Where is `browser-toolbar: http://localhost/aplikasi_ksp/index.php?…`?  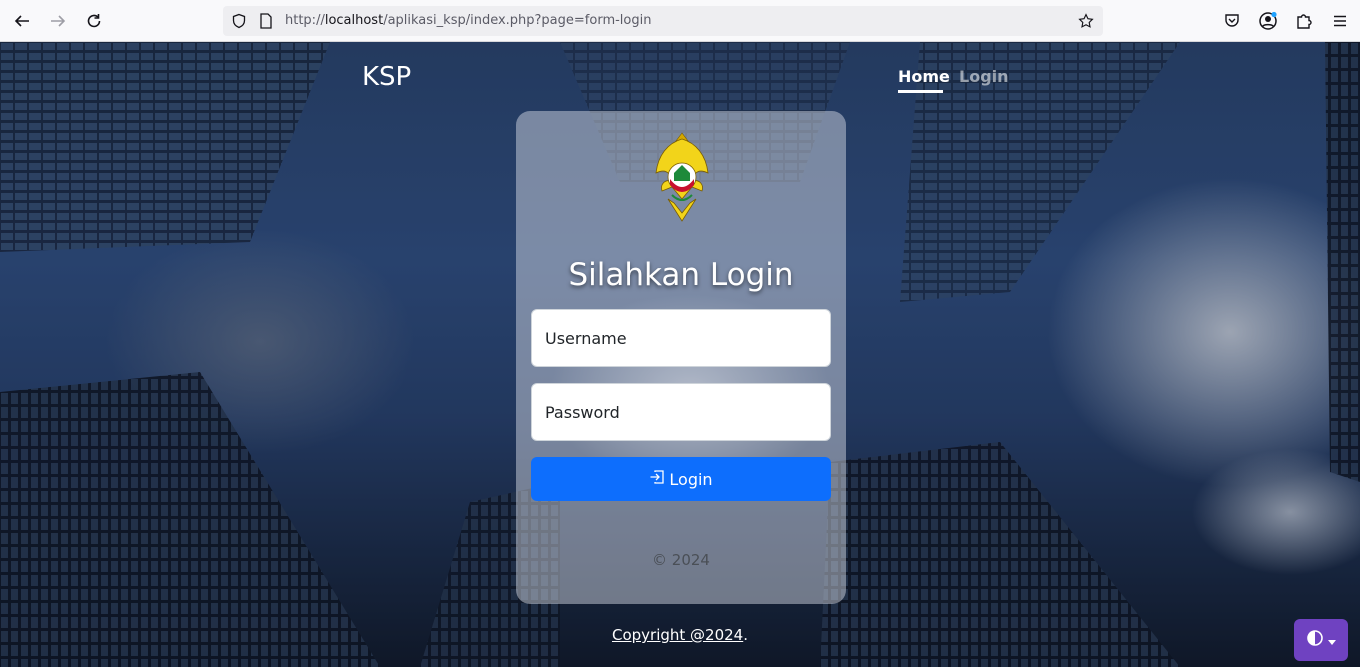
browser-toolbar: http://localhost/aplikasi_ksp/index.php?… is located at coordinates (680, 21).